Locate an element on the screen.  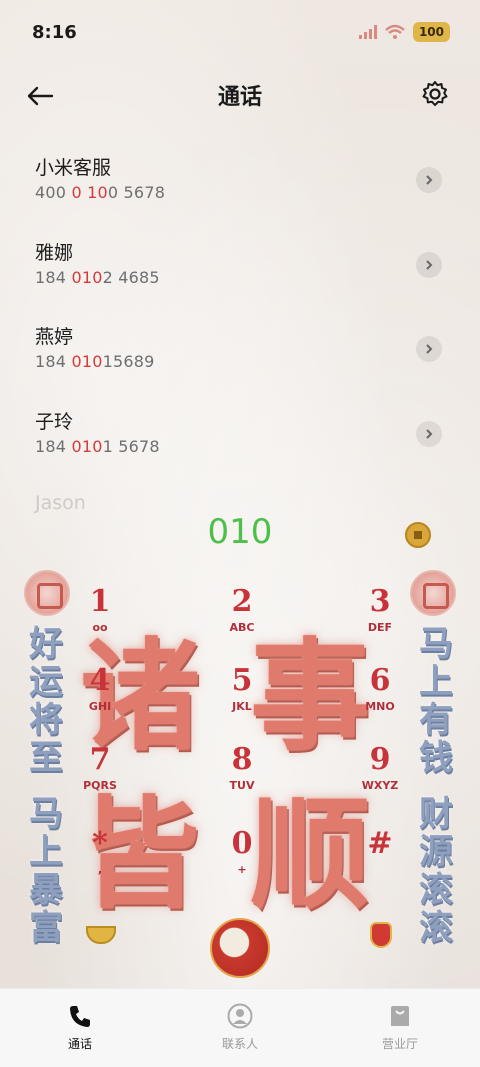
key-letters: , is located at coordinates (100, 869).